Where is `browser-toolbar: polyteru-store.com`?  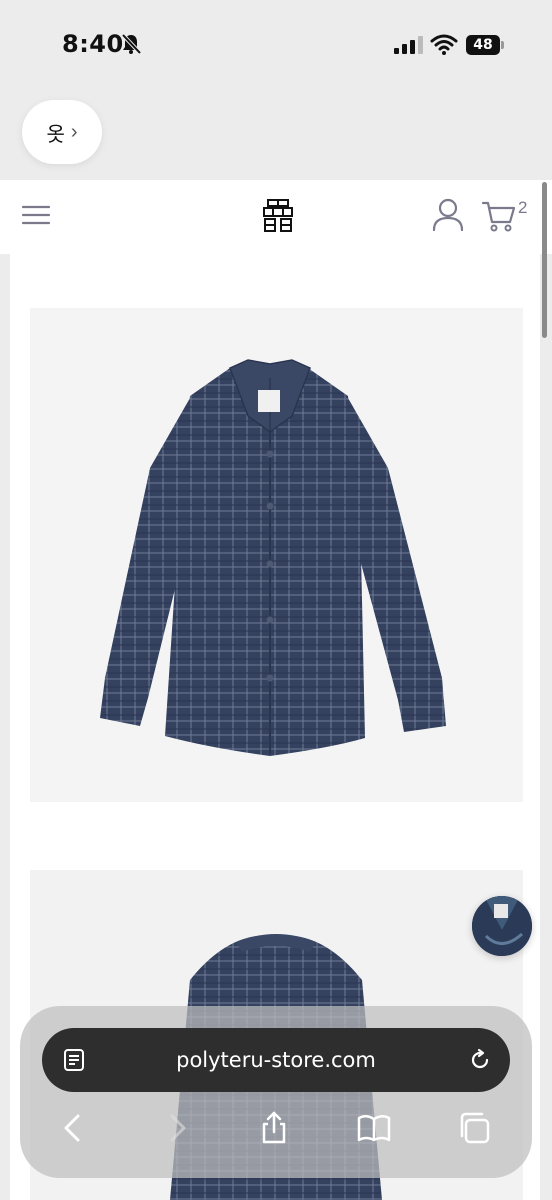 browser-toolbar: polyteru-store.com is located at coordinates (276, 1092).